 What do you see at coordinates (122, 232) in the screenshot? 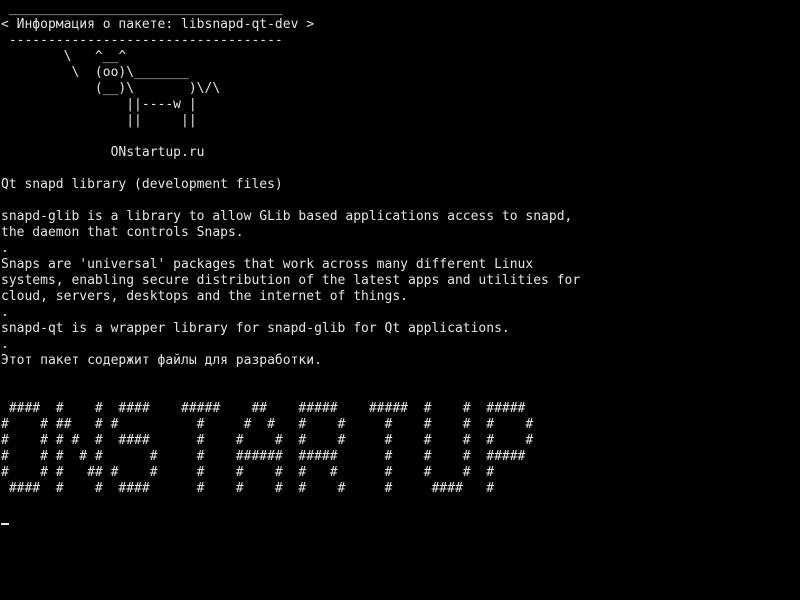
I see `terminal-line: the daemon that controls Snaps.` at bounding box center [122, 232].